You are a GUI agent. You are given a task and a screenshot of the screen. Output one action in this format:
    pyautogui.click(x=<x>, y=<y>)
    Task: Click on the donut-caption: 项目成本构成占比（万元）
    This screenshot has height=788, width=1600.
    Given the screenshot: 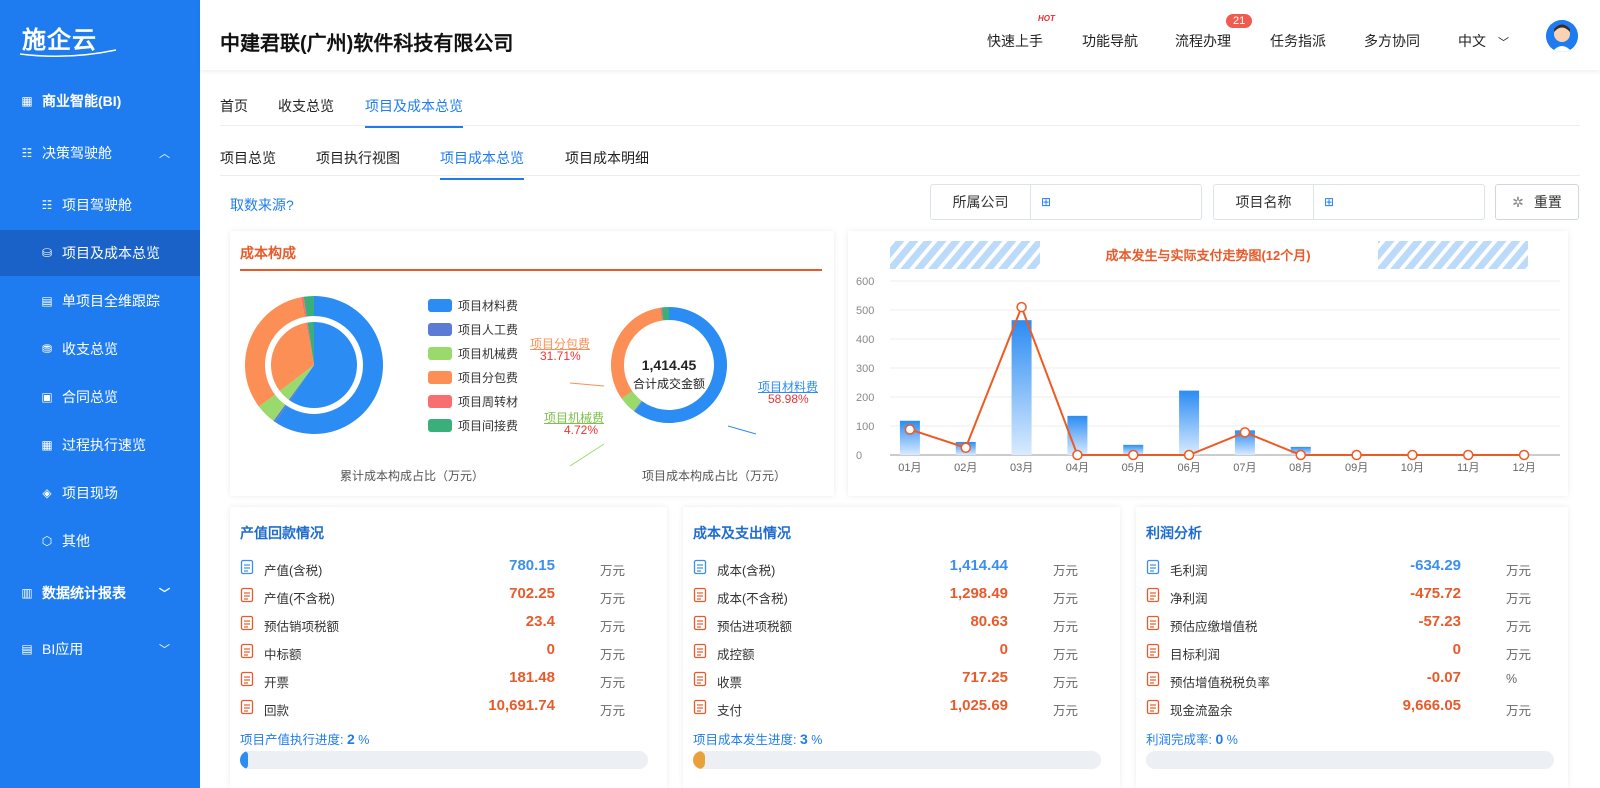 What is the action you would take?
    pyautogui.click(x=714, y=476)
    